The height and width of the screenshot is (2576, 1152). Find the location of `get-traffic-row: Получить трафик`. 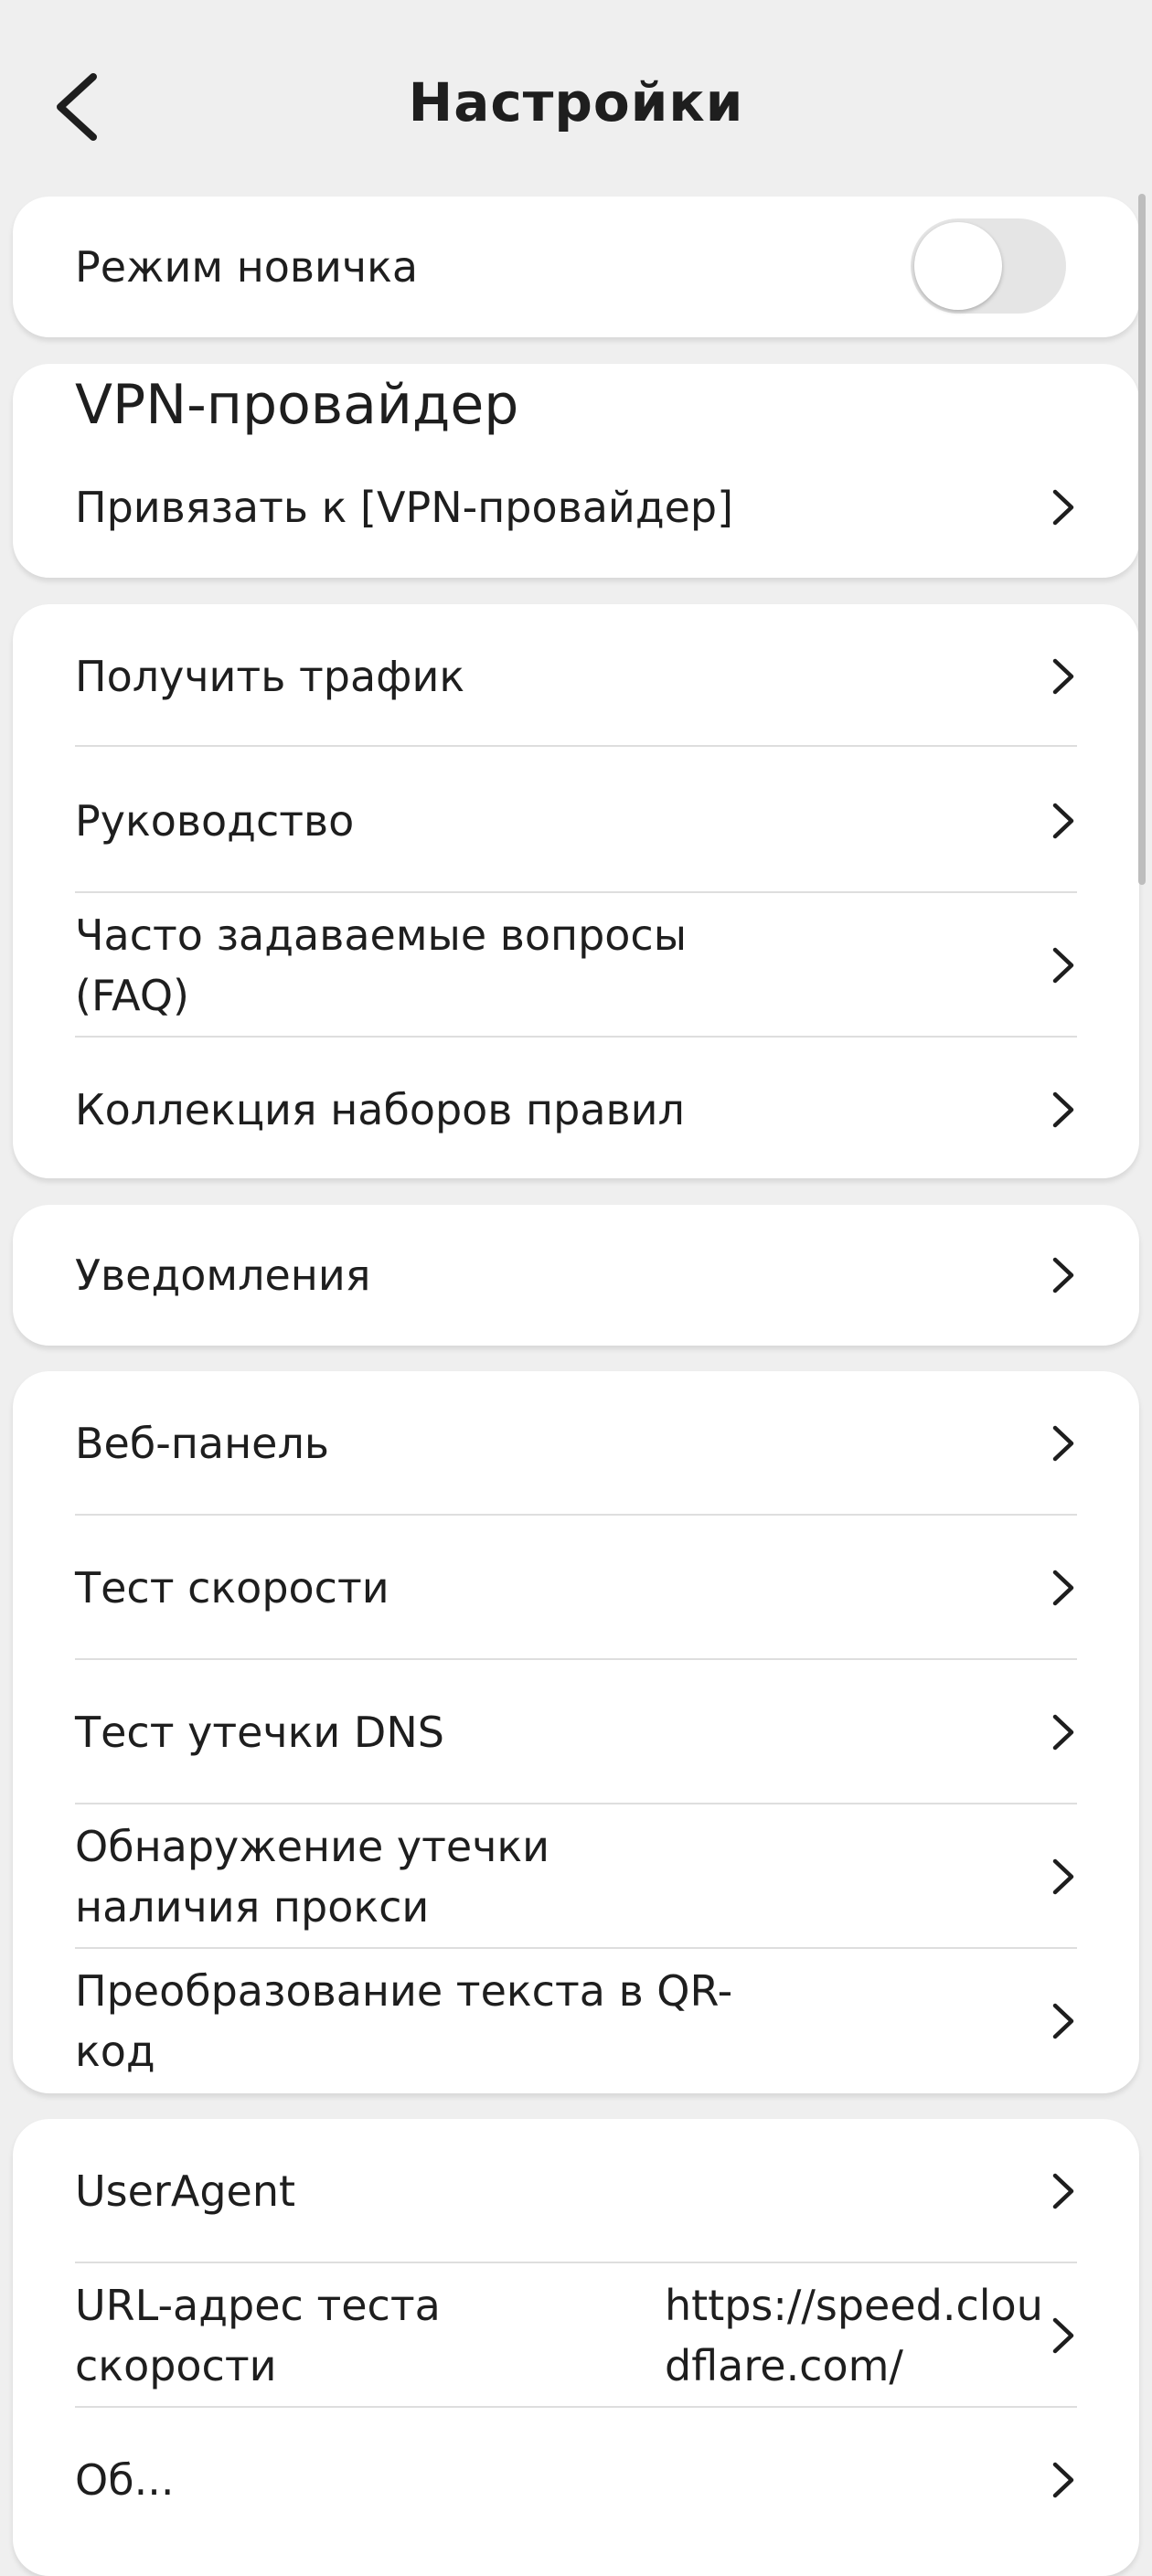

get-traffic-row: Получить трафик is located at coordinates (576, 676).